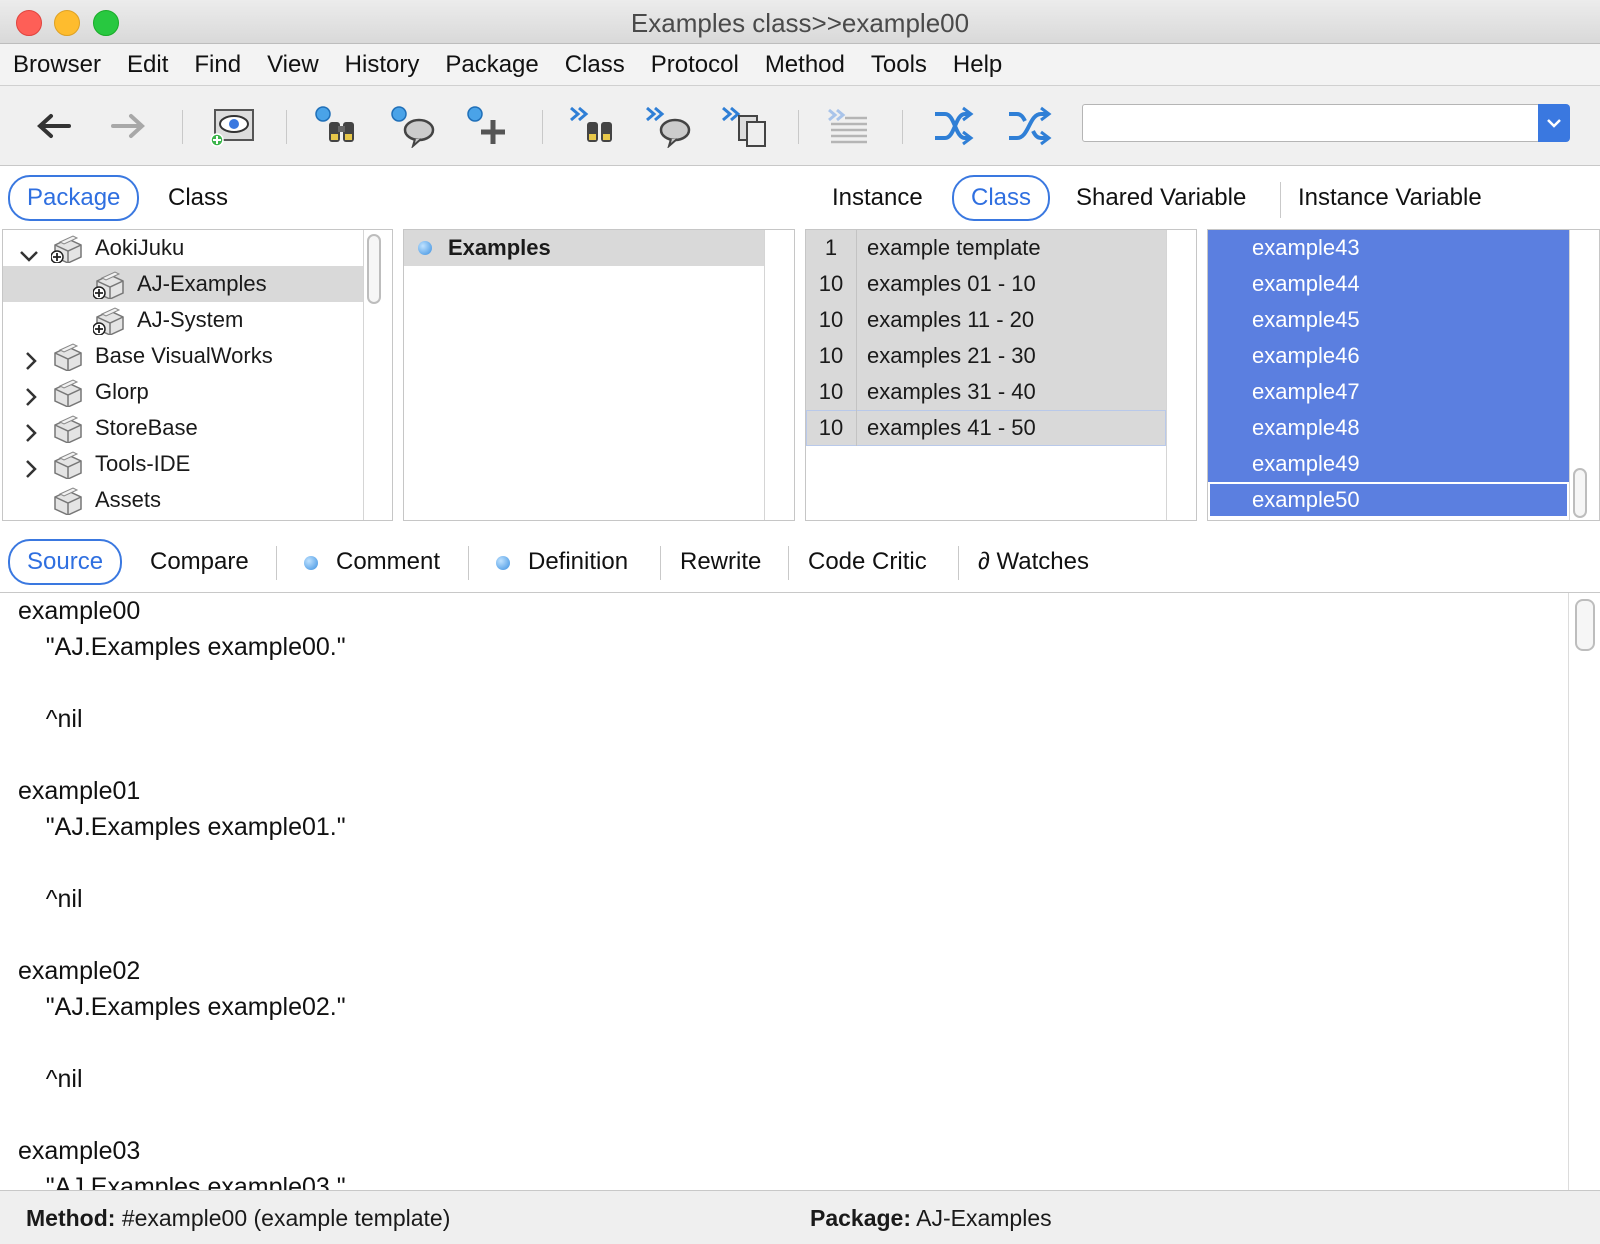 This screenshot has width=1600, height=1244. Describe the element at coordinates (74, 198) in the screenshot. I see `tab-package: Package` at that location.